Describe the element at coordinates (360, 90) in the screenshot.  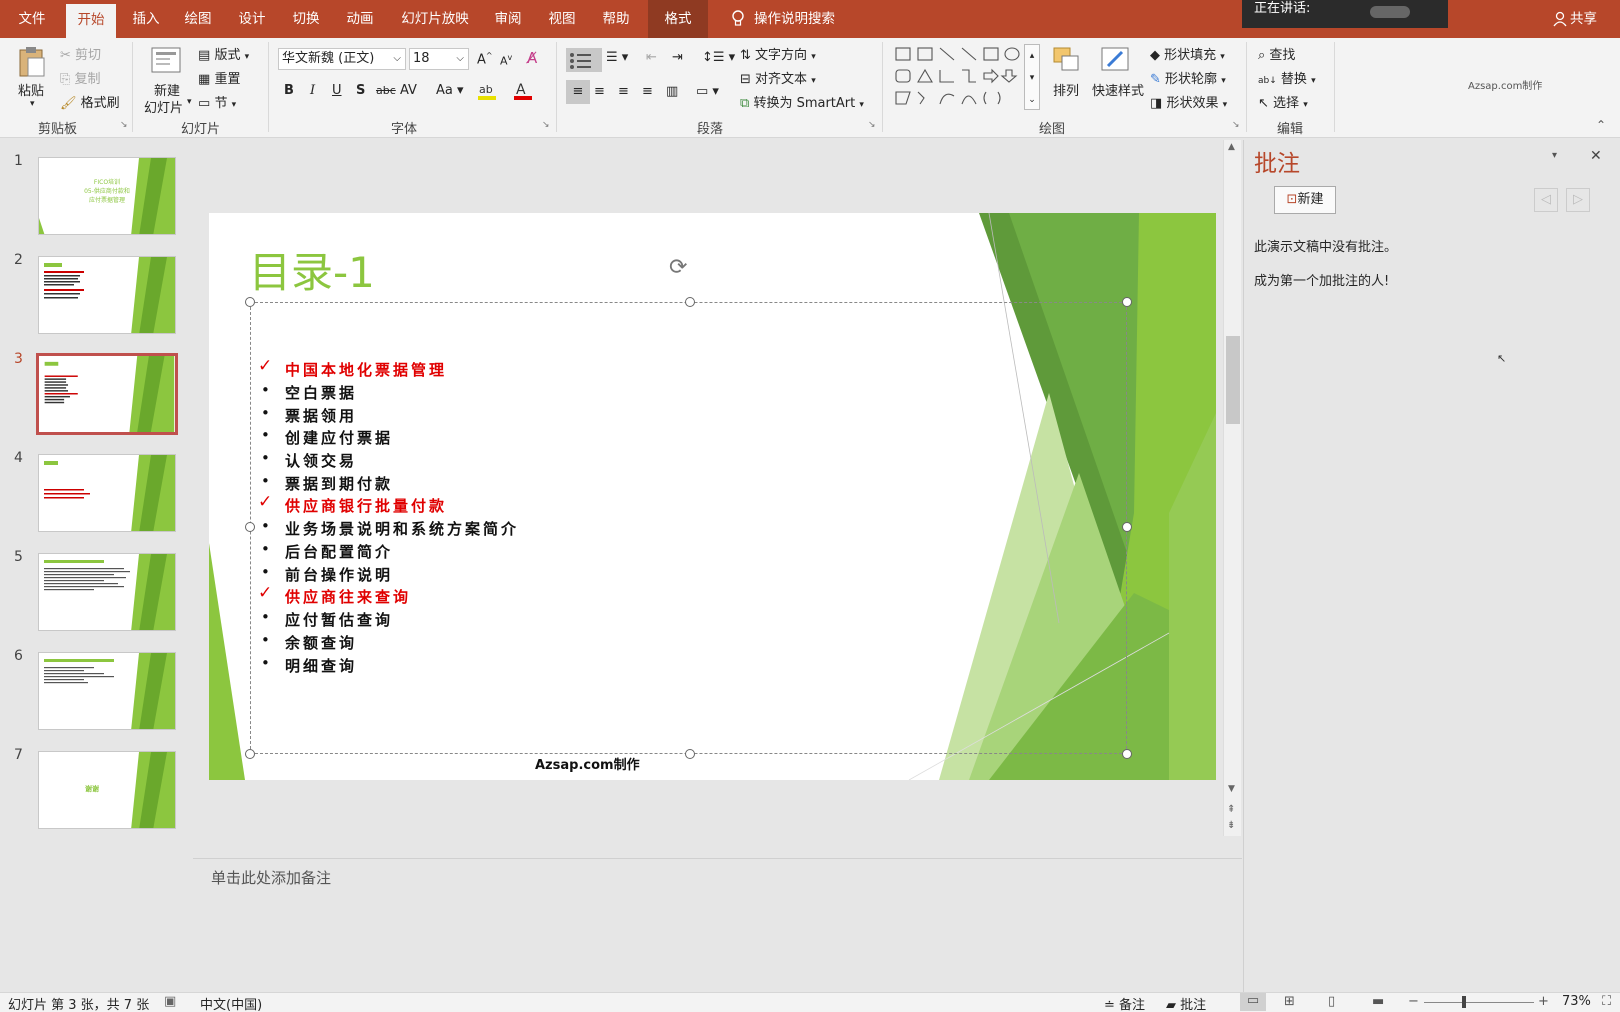
I see `text-shadow-button: S` at that location.